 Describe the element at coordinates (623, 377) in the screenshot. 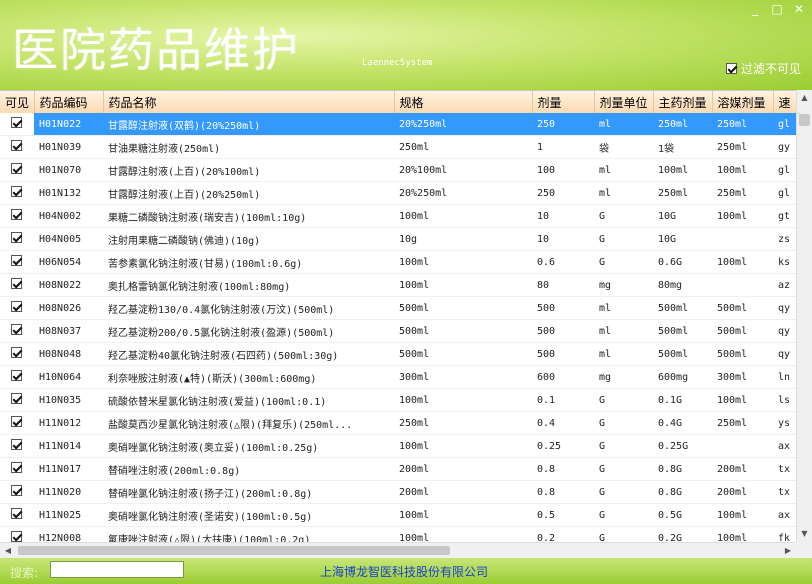

I see `cell-unit: mg` at that location.